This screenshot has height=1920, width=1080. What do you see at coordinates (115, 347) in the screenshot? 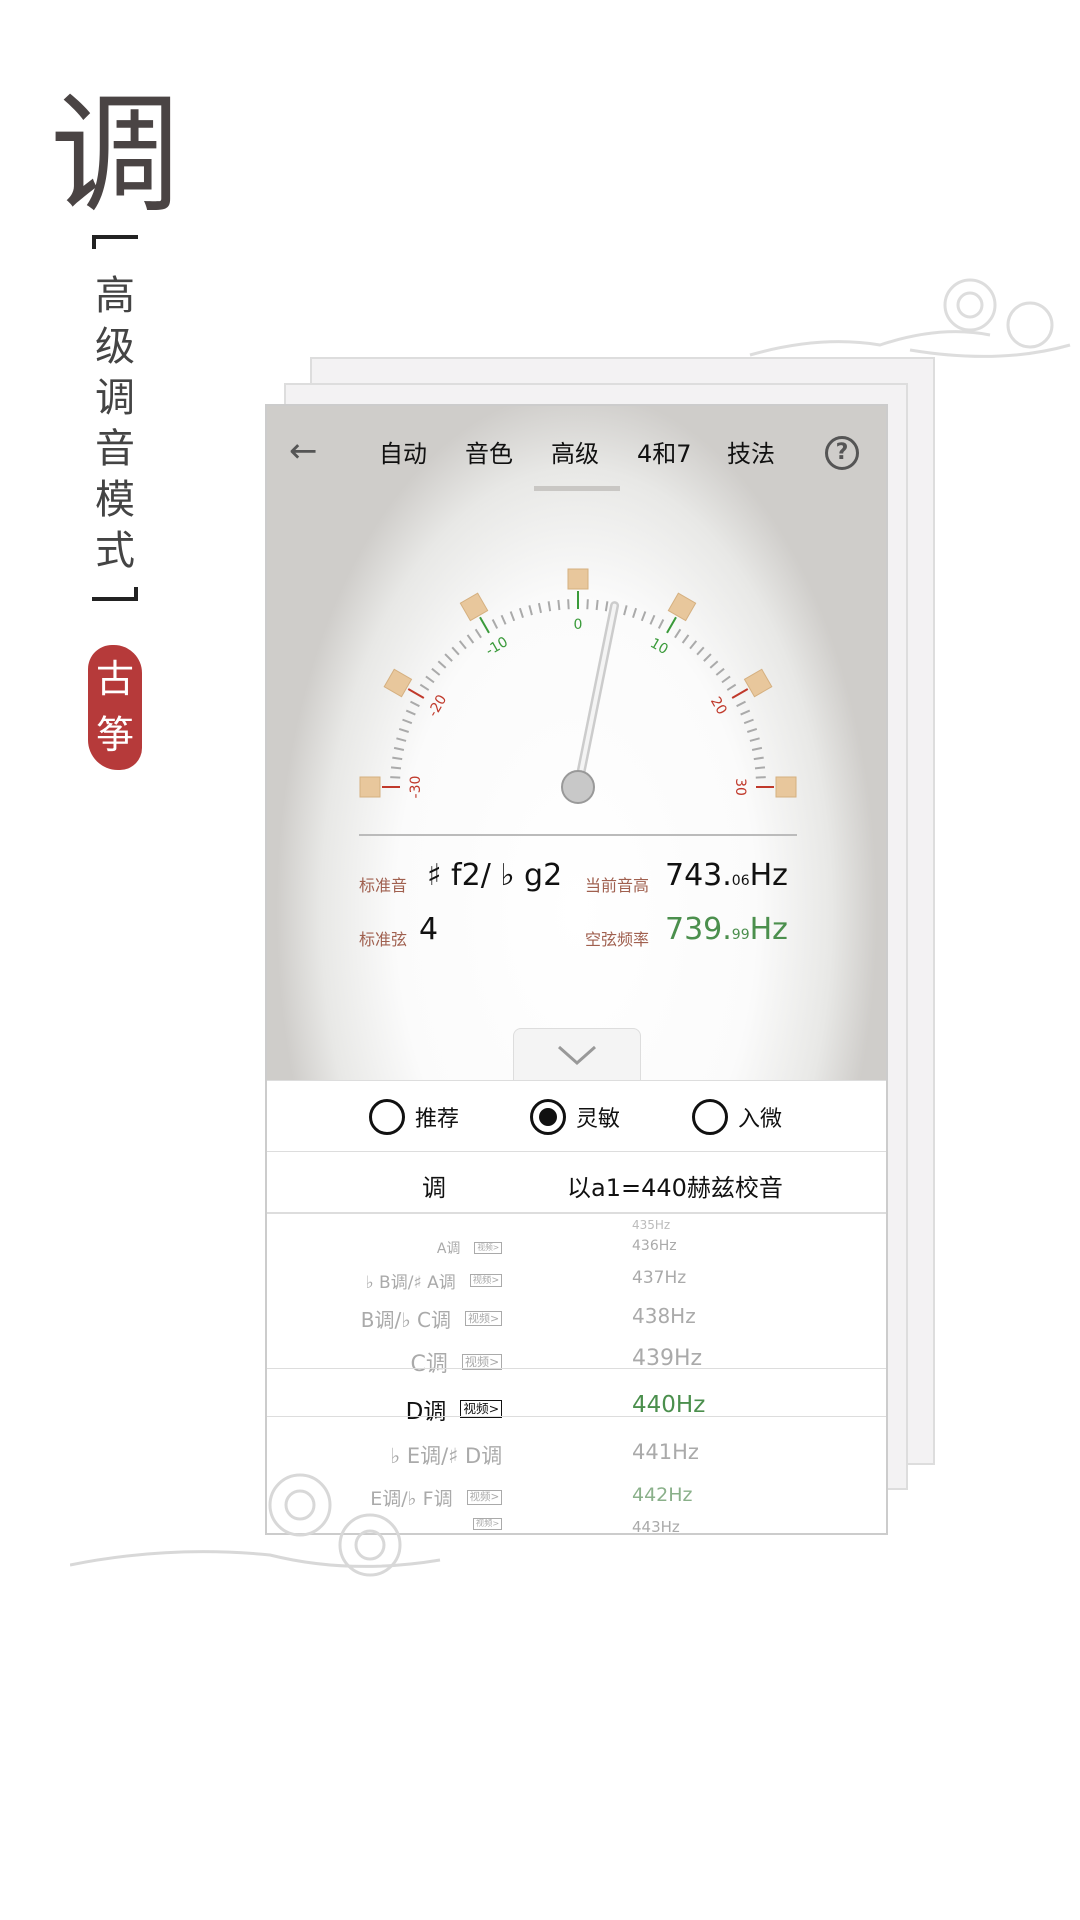
I see `title-char: 级` at bounding box center [115, 347].